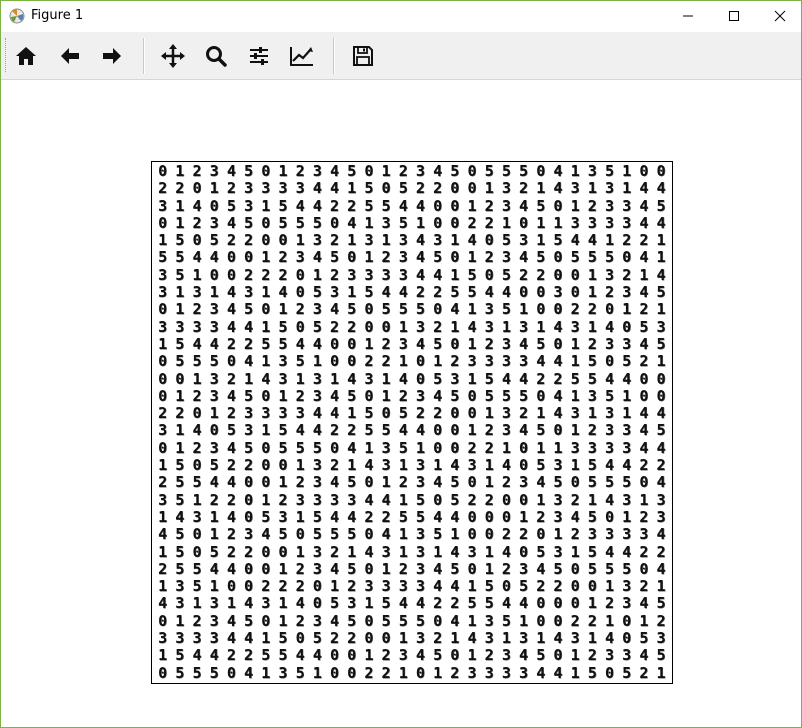  I want to click on home-icon, so click(26, 56).